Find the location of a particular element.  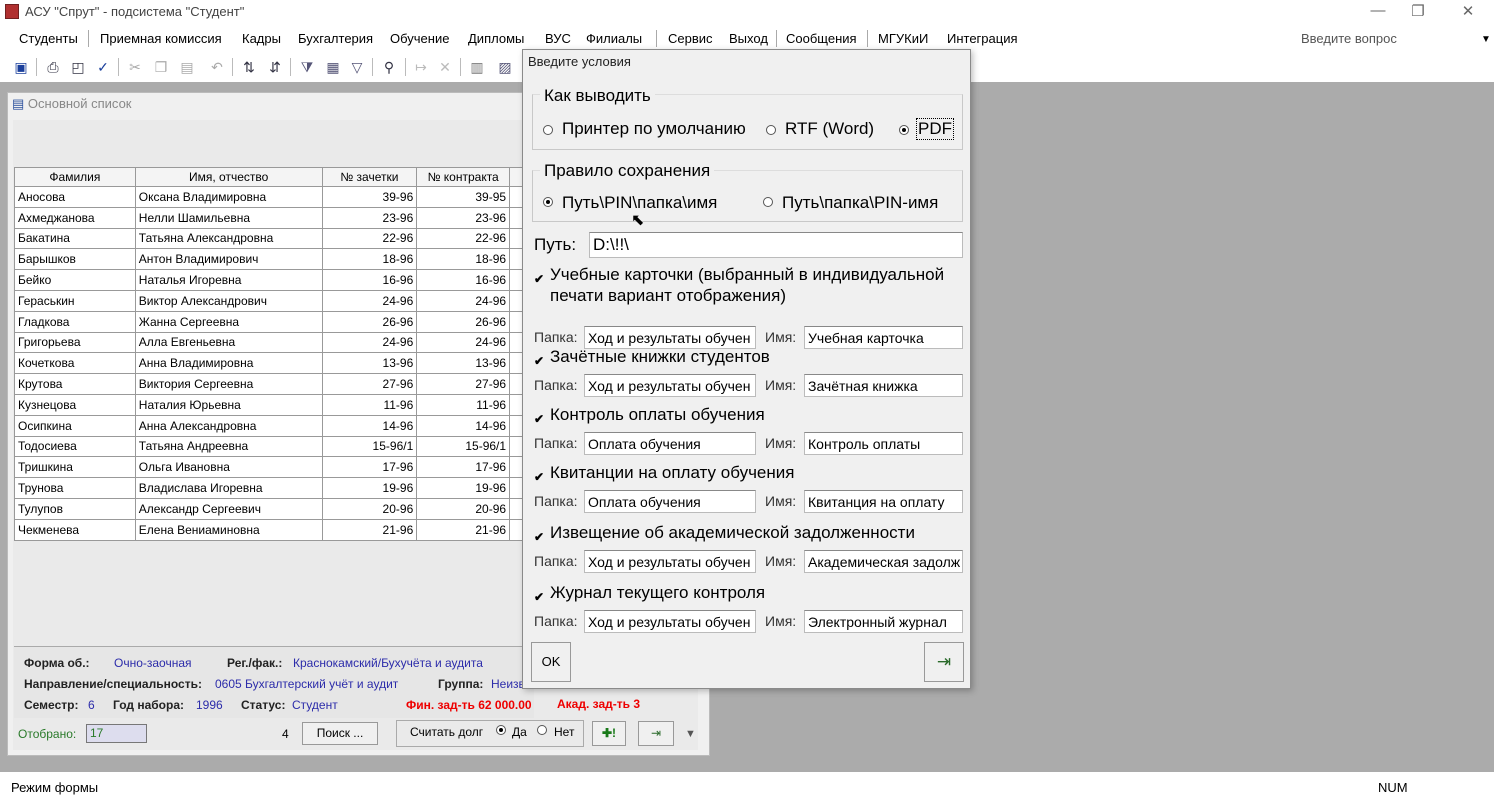

folder-input: Оплата обучения is located at coordinates (670, 443).